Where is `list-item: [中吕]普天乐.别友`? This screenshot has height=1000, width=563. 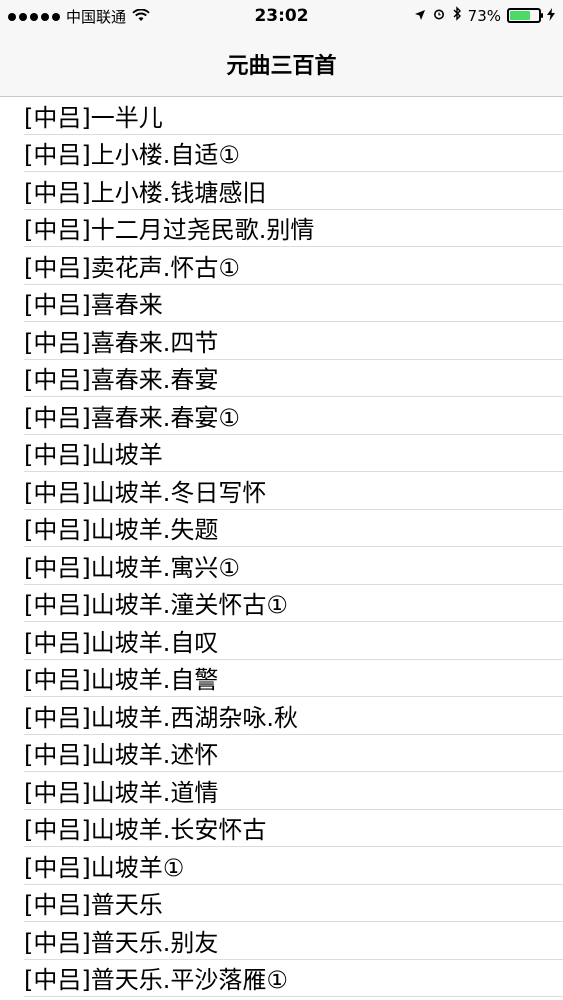
list-item: [中吕]普天乐.别友 is located at coordinates (293, 941).